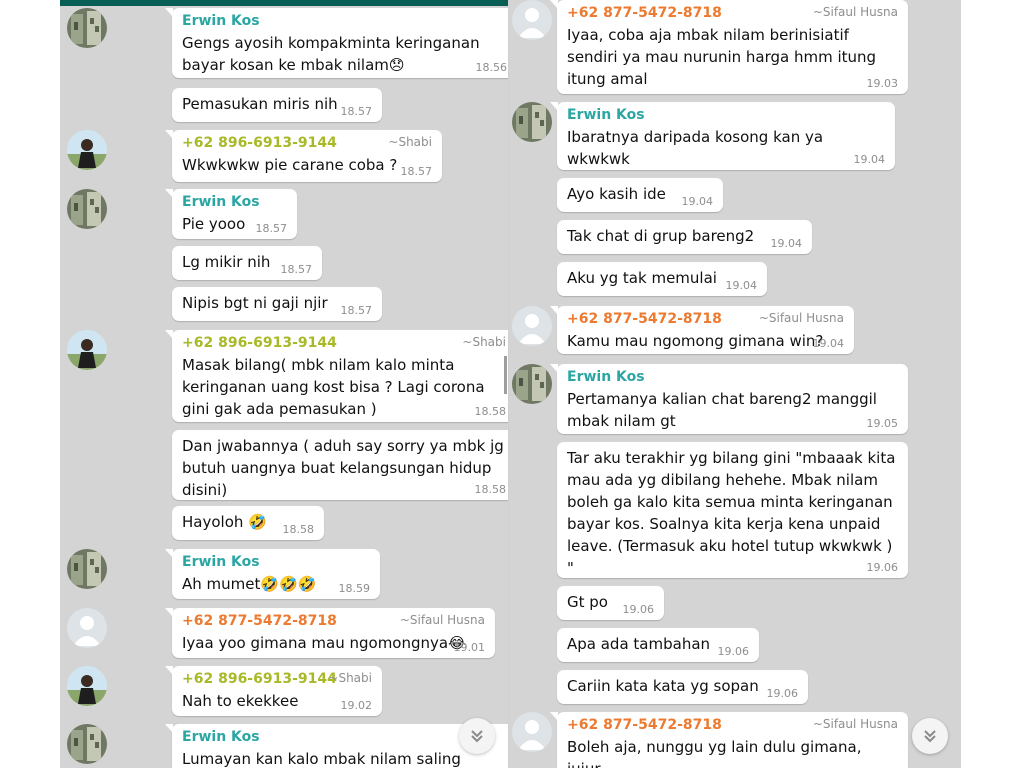 This screenshot has width=1024, height=768. Describe the element at coordinates (640, 195) in the screenshot. I see `message-bubble: Ayo kasih ide 19.04` at that location.